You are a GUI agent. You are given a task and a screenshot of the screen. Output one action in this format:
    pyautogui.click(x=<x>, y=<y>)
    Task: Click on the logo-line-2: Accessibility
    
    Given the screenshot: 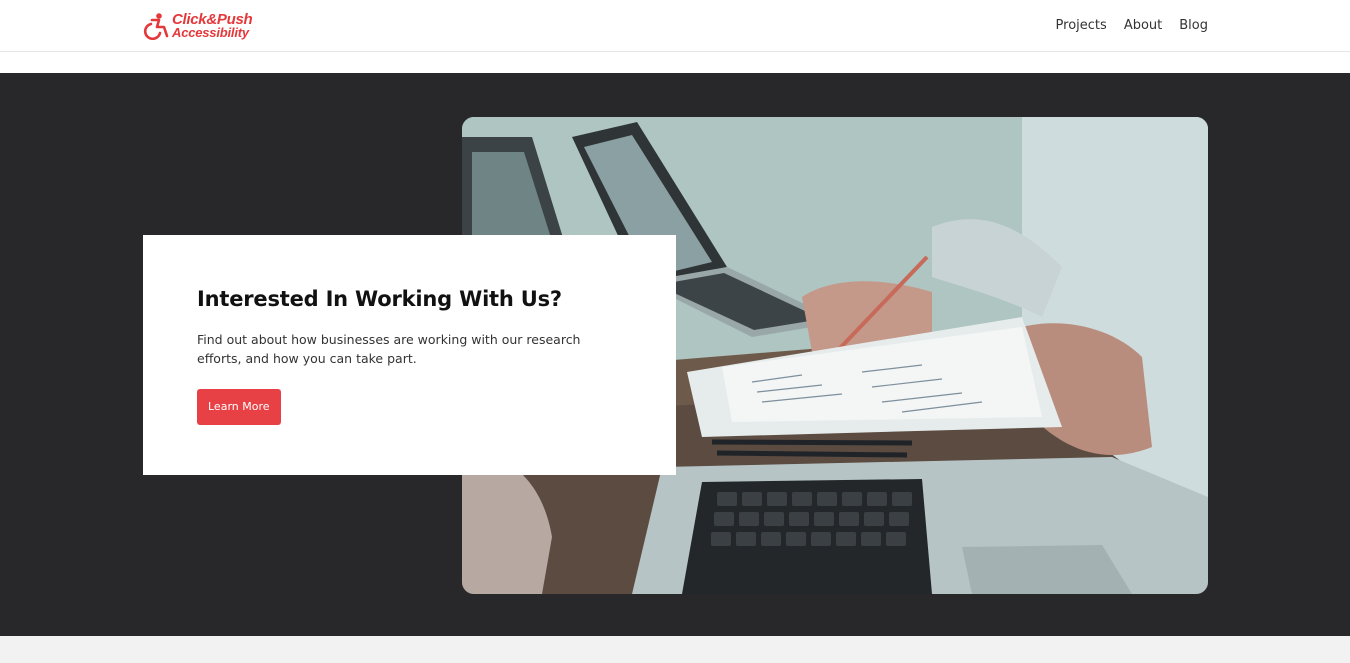 What is the action you would take?
    pyautogui.click(x=210, y=32)
    